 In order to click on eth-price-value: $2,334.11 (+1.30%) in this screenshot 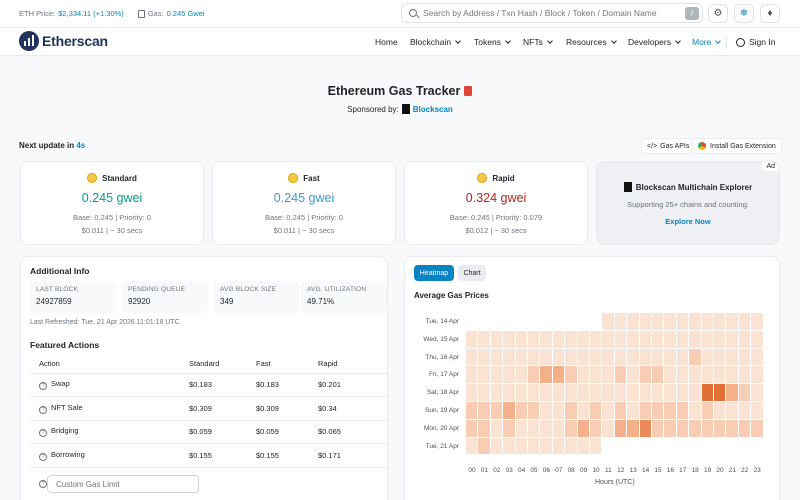, I will do `click(91, 13)`.